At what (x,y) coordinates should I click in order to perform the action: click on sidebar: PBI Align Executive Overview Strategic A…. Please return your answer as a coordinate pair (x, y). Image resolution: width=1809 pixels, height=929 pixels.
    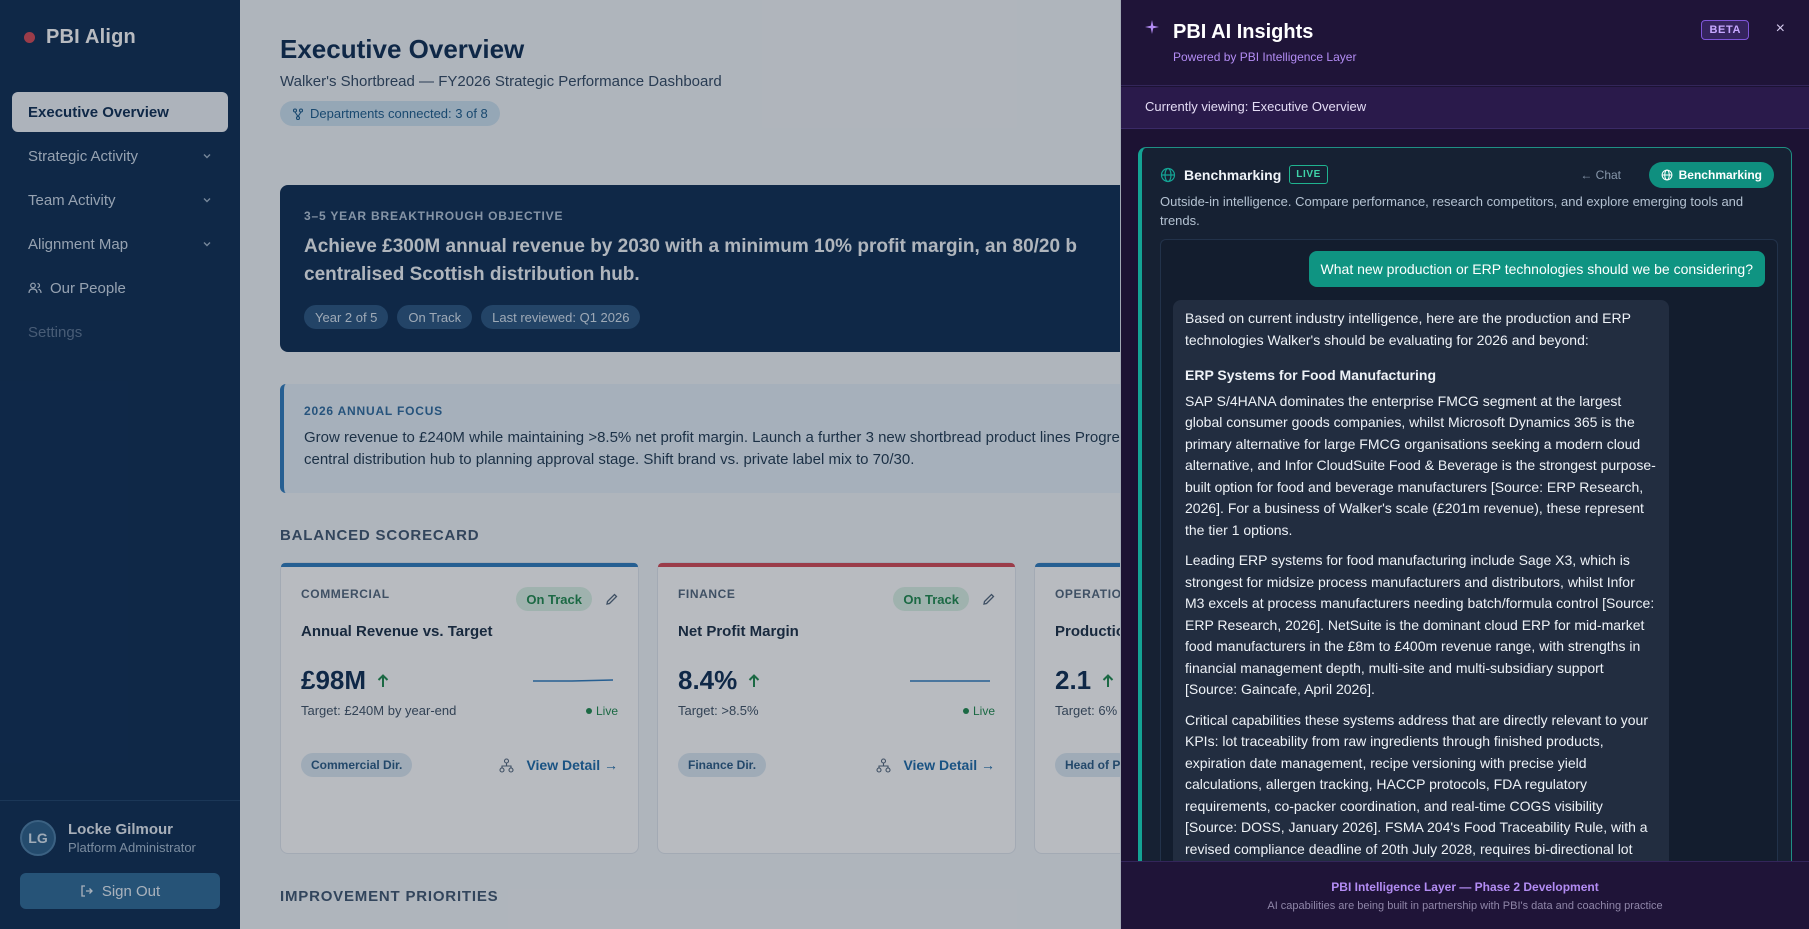
    Looking at the image, I should click on (120, 464).